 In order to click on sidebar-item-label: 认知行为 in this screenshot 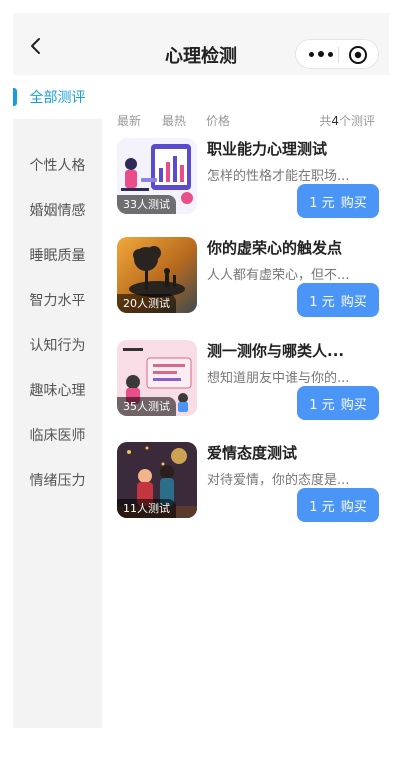, I will do `click(57, 346)`.